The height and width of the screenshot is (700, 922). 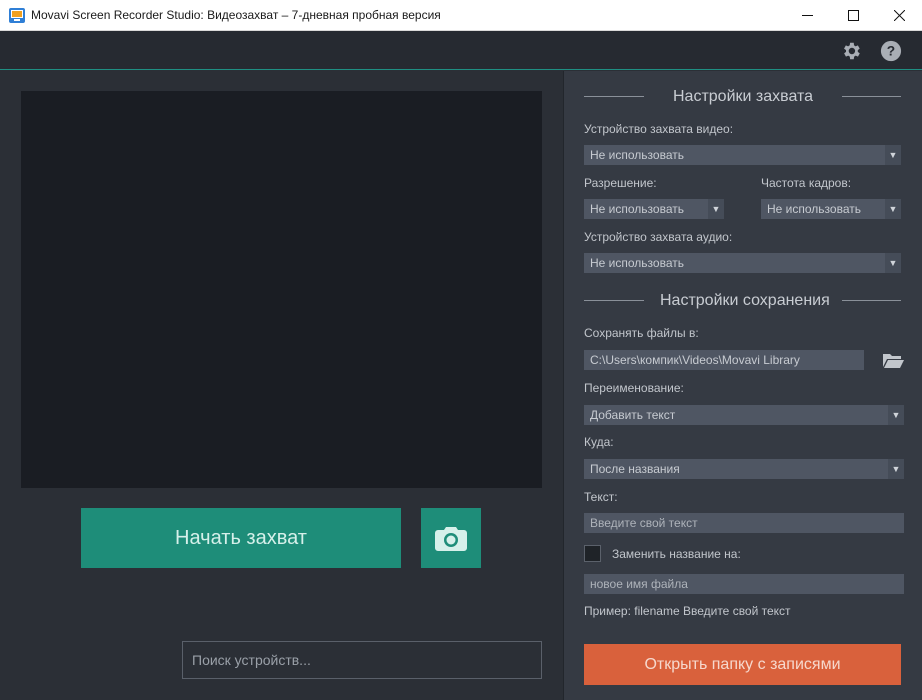 I want to click on minimize-button, so click(x=807, y=15).